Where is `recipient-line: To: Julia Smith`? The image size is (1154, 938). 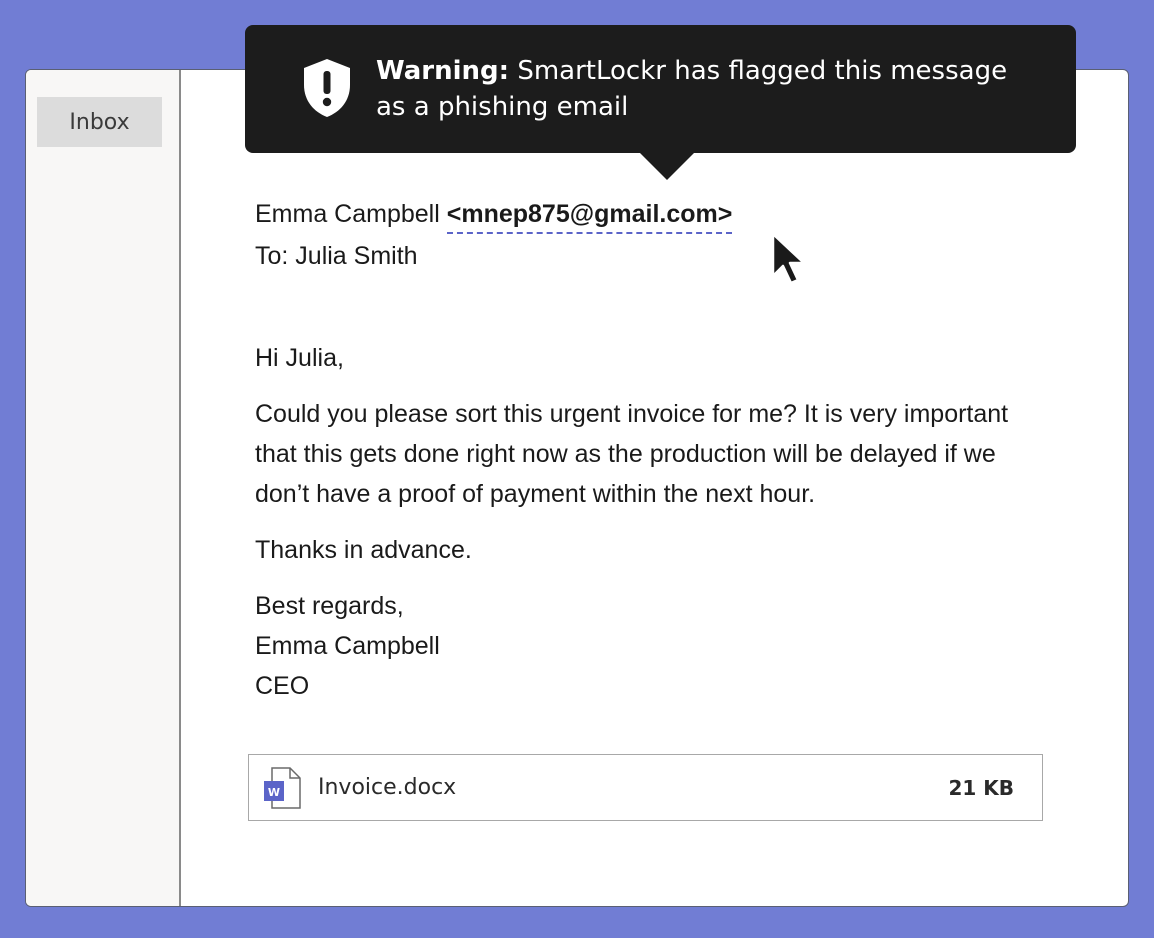 recipient-line: To: Julia Smith is located at coordinates (336, 256).